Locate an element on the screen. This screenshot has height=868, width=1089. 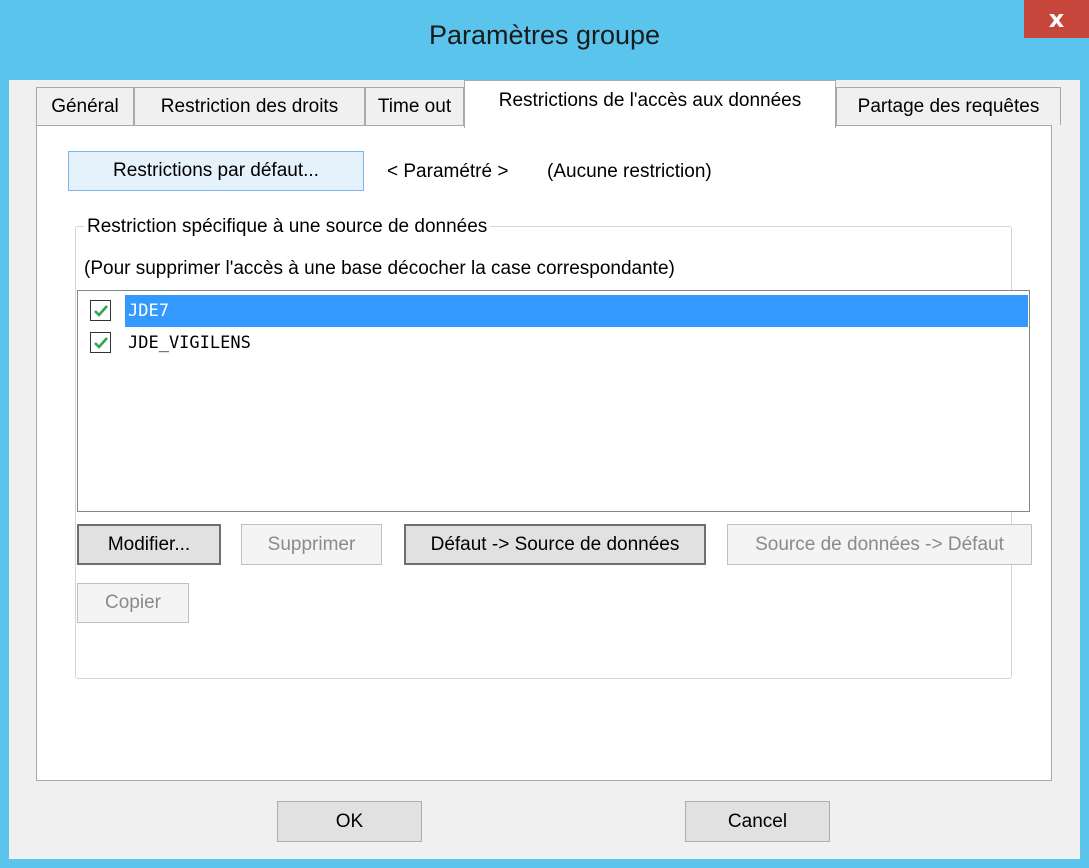
button-label: Source de données -> Défaut is located at coordinates (879, 544).